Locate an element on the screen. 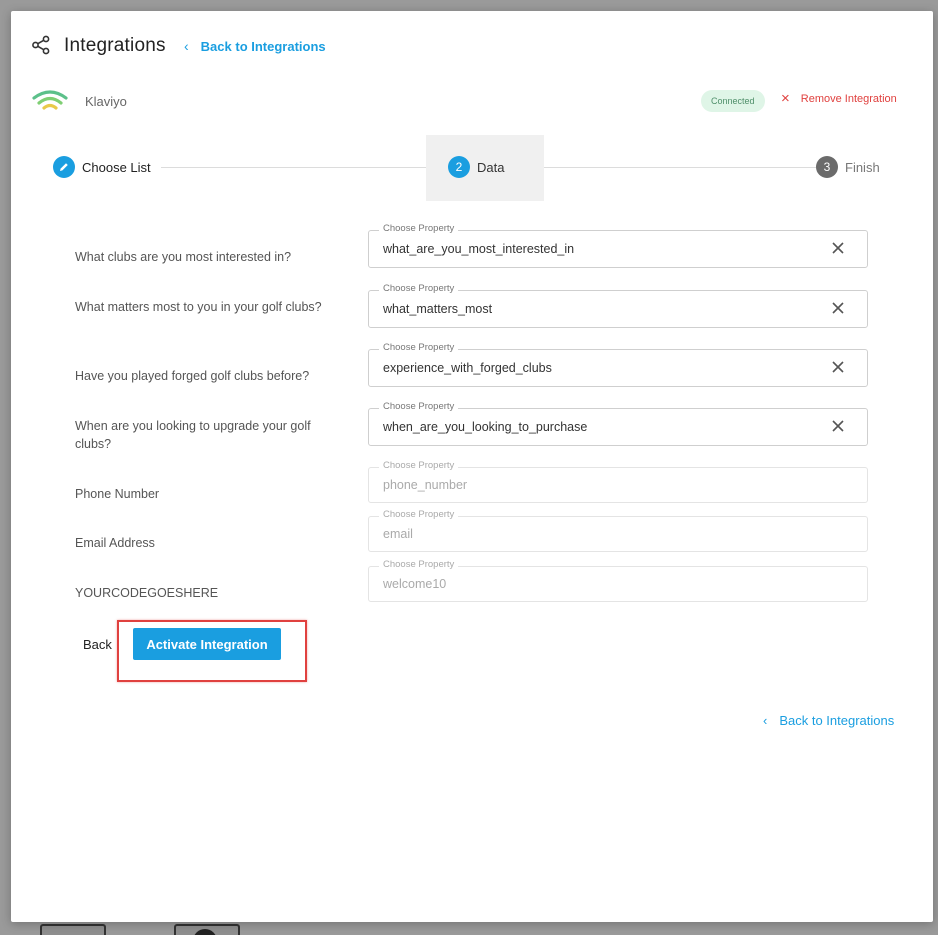 The width and height of the screenshot is (938, 935). step-data: 2 Data is located at coordinates (476, 167).